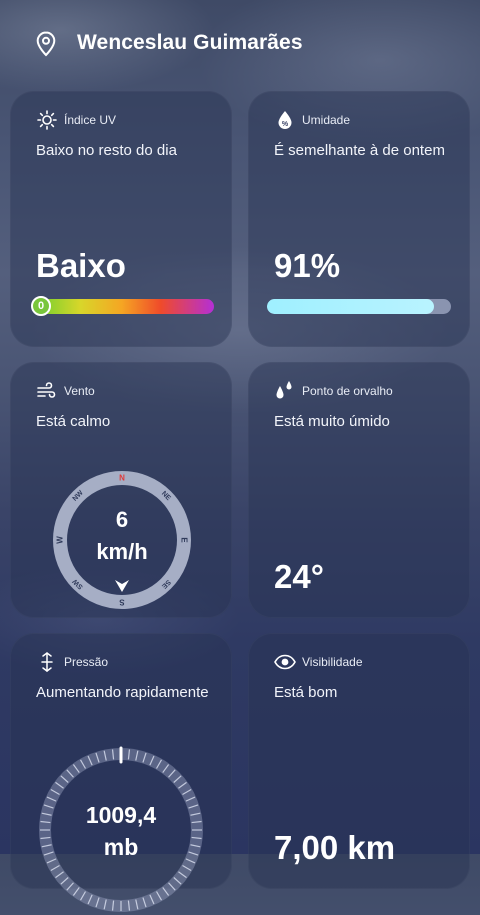  What do you see at coordinates (335, 847) in the screenshot?
I see `visibility-value: 7,00 km` at bounding box center [335, 847].